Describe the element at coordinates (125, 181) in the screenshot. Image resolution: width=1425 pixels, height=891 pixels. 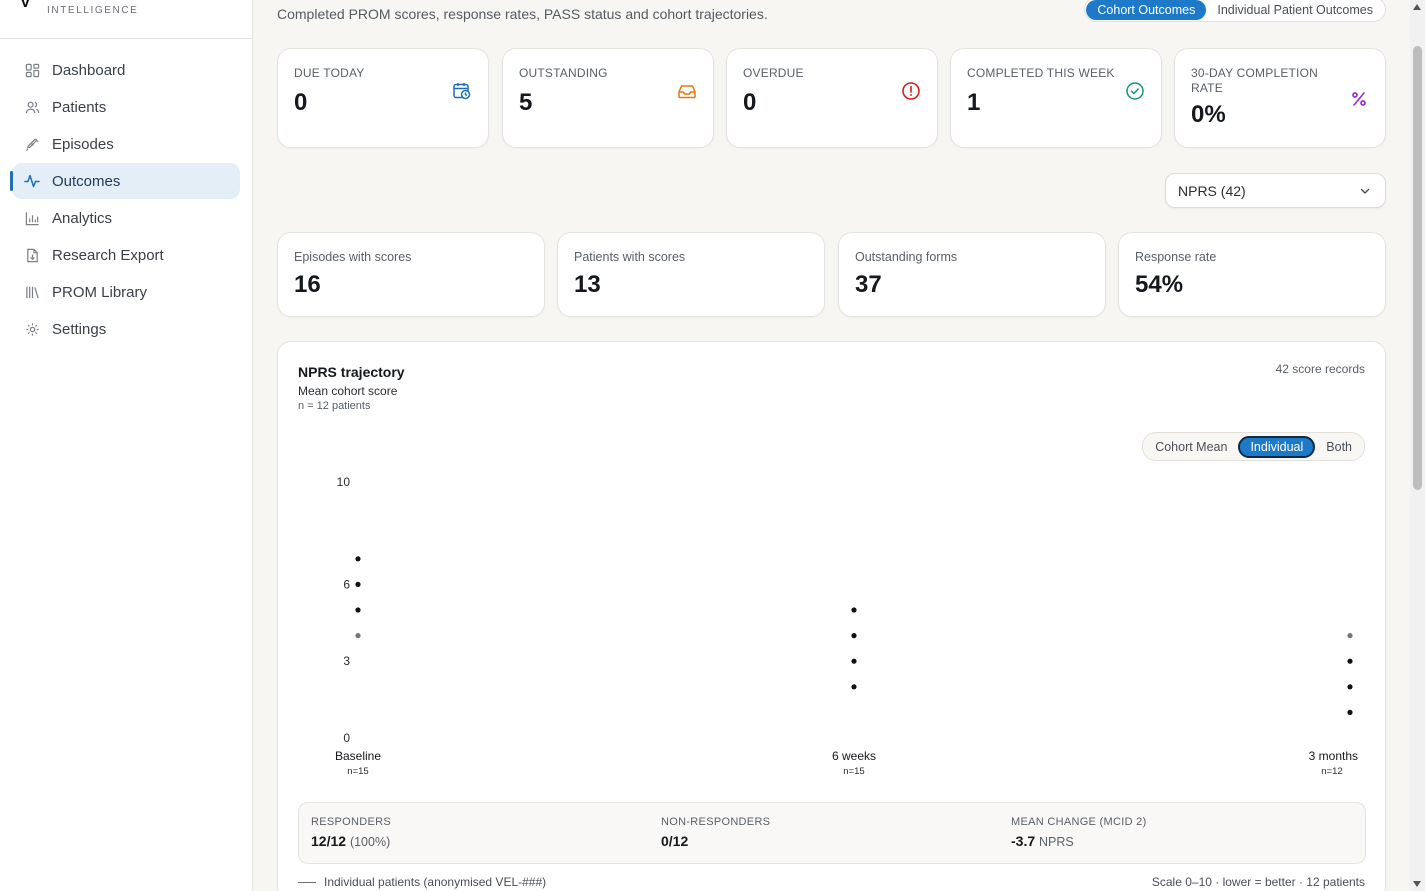
I see `sidebar-item-outcomes: Outcomes` at that location.